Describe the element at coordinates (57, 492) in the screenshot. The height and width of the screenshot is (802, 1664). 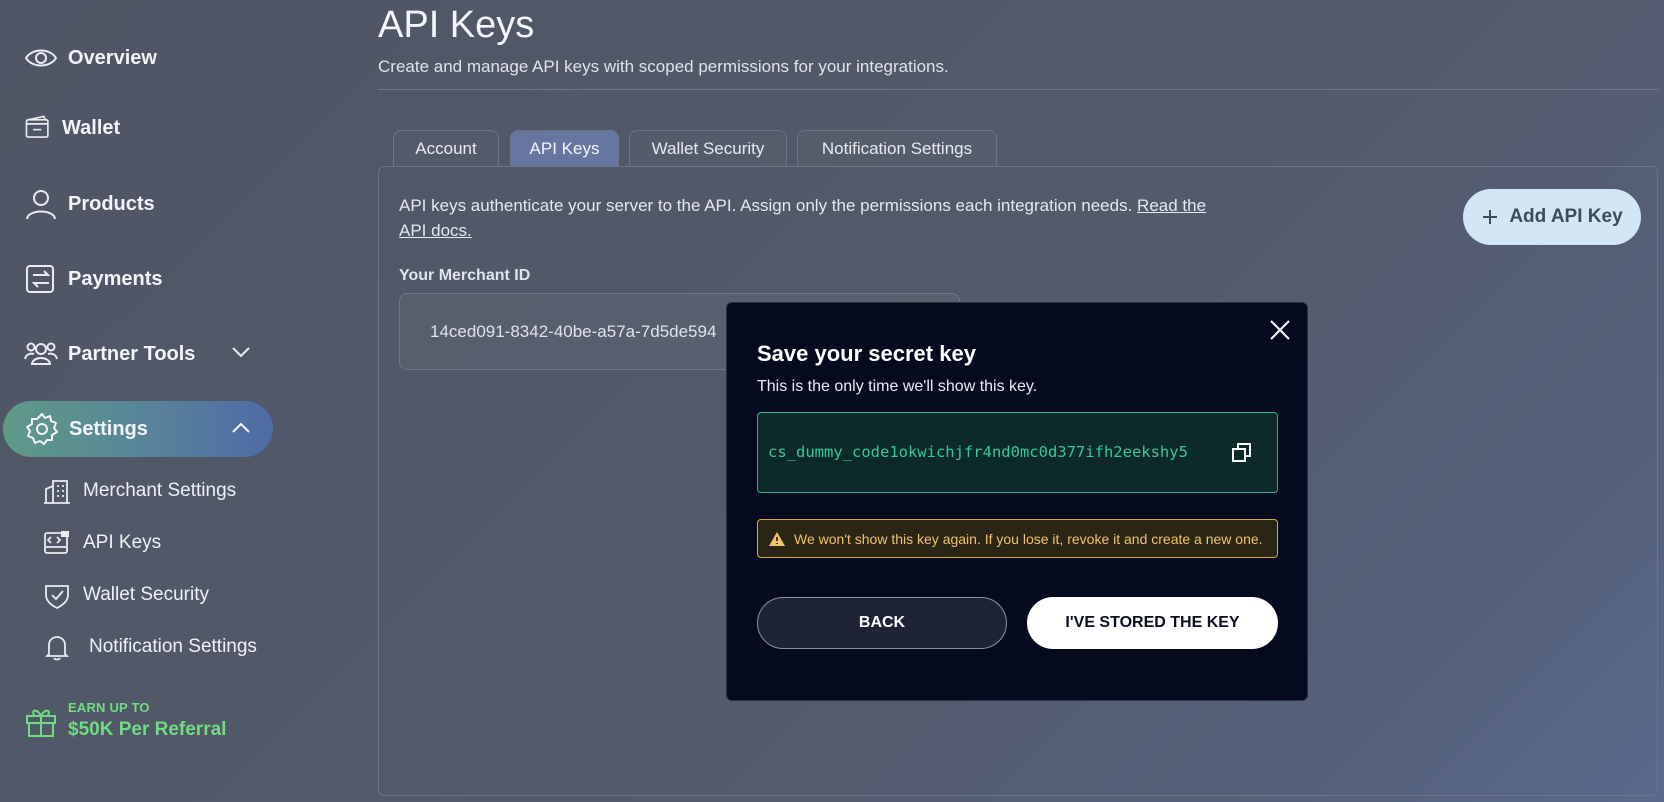
I see `building-icon` at that location.